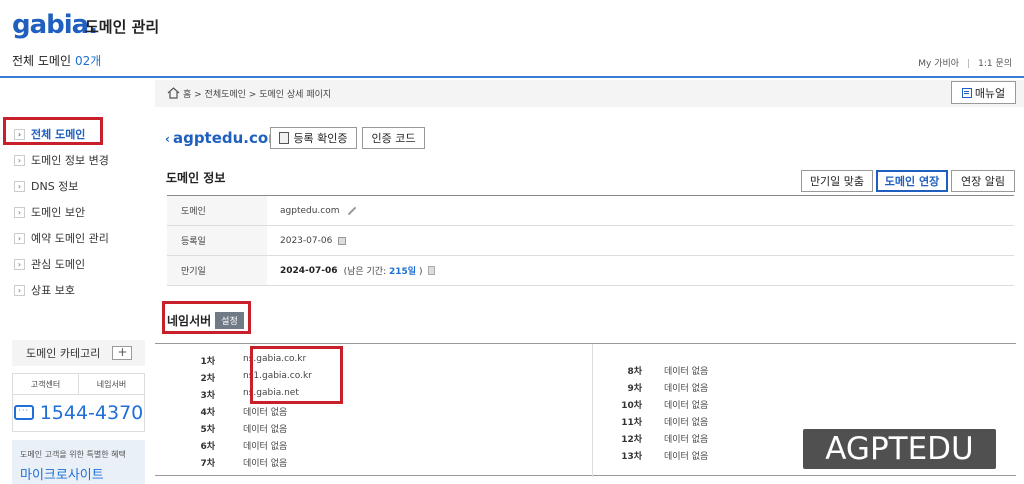 This screenshot has height=484, width=1024. What do you see at coordinates (173, 93) in the screenshot?
I see `home-icon` at bounding box center [173, 93].